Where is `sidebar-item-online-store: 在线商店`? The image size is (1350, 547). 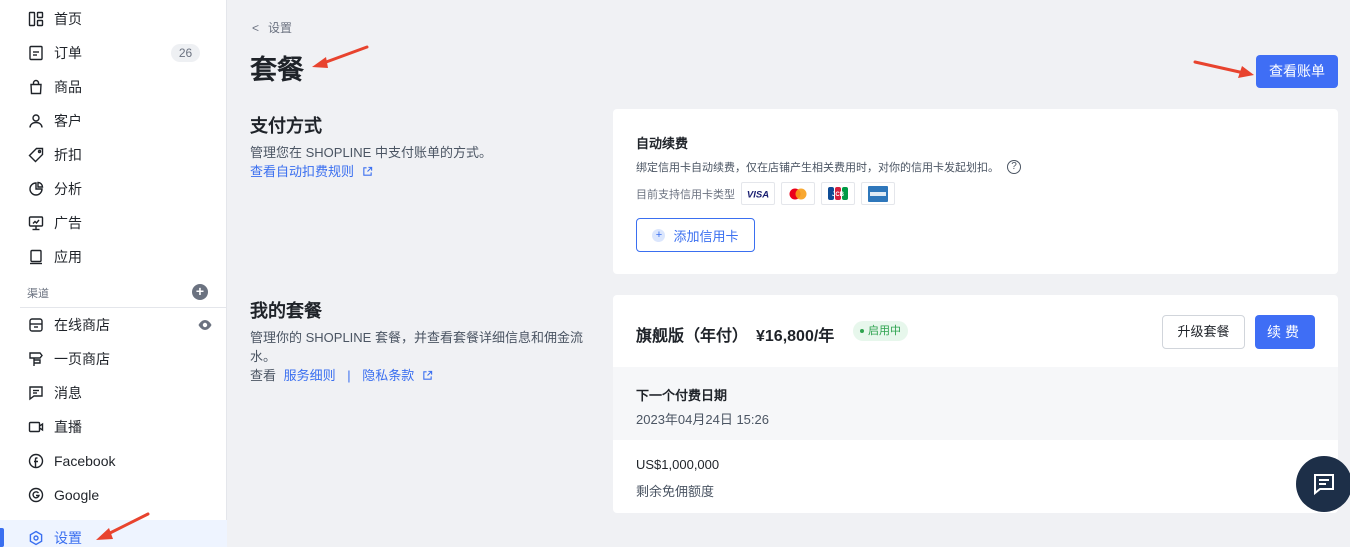 sidebar-item-online-store: 在线商店 is located at coordinates (120, 325).